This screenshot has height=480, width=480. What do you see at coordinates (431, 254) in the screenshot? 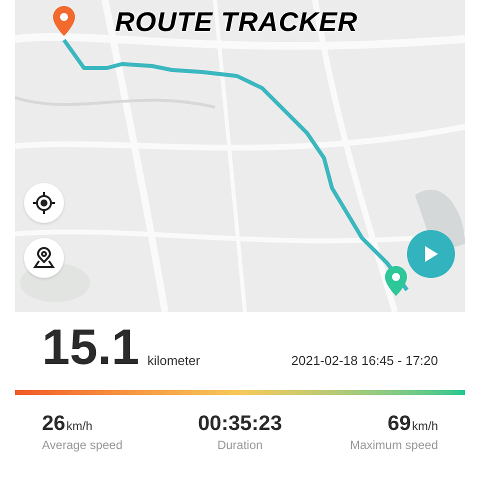
I see `play-icon` at bounding box center [431, 254].